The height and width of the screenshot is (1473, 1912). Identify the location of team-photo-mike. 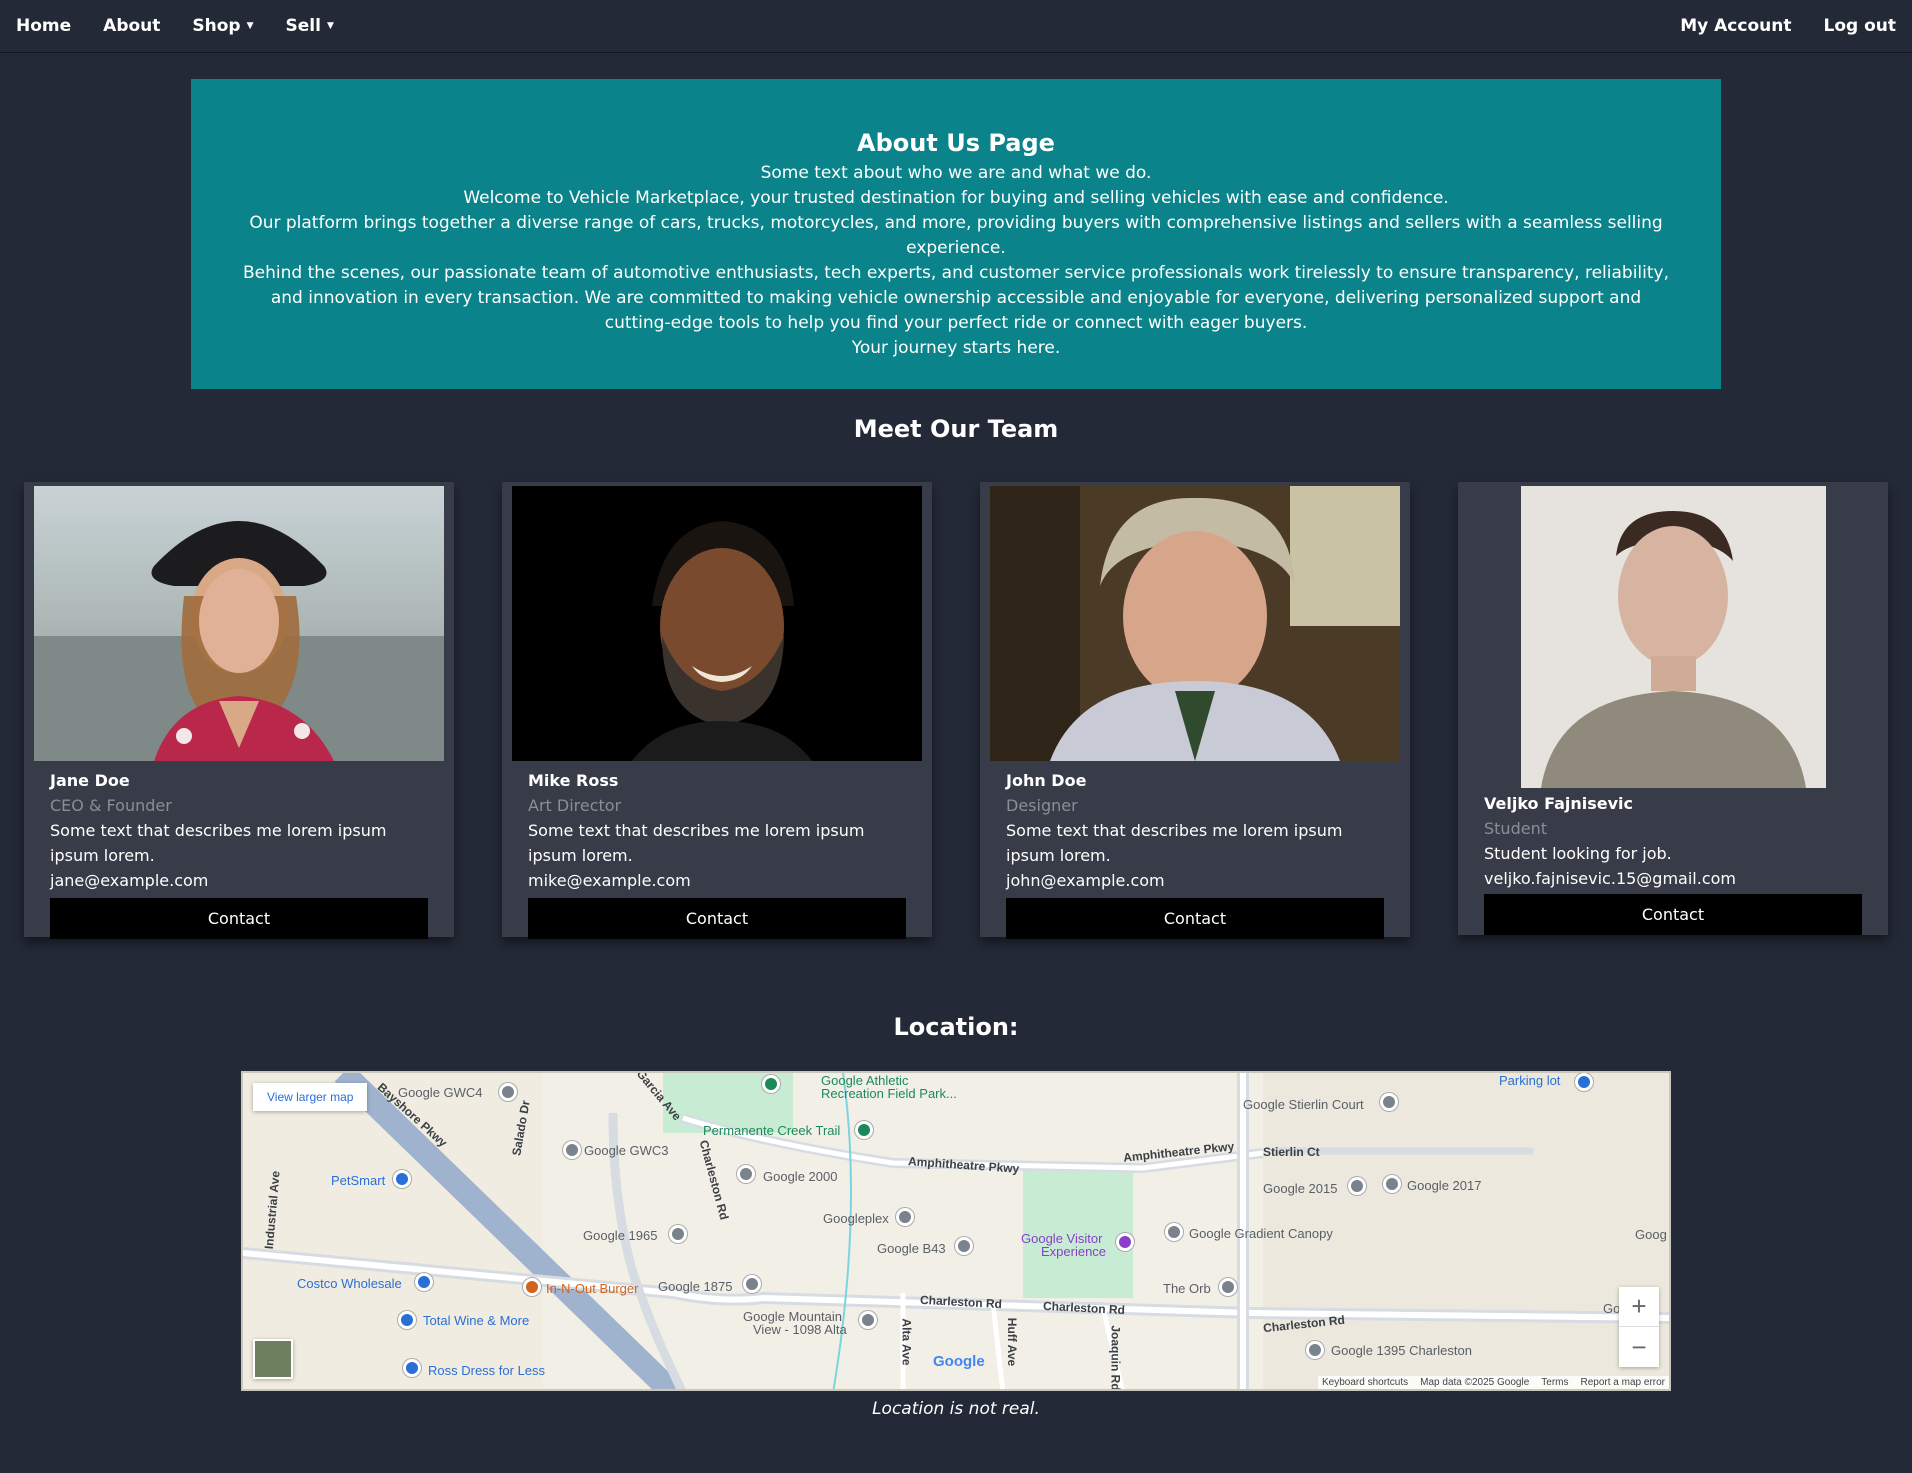
(717, 623).